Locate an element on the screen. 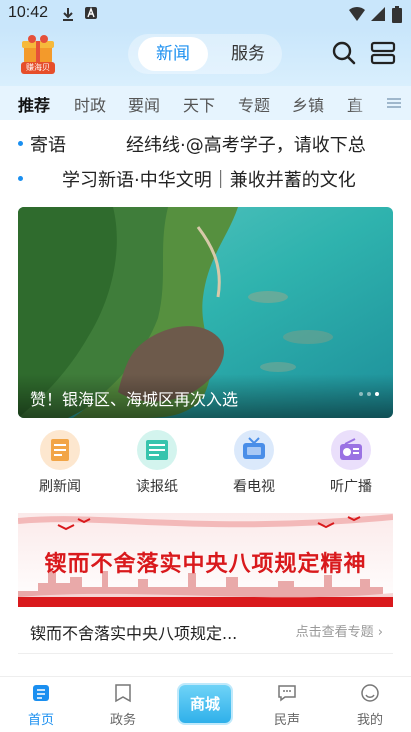 This screenshot has width=411, height=732. quick-link-label: 看电视 is located at coordinates (254, 487).